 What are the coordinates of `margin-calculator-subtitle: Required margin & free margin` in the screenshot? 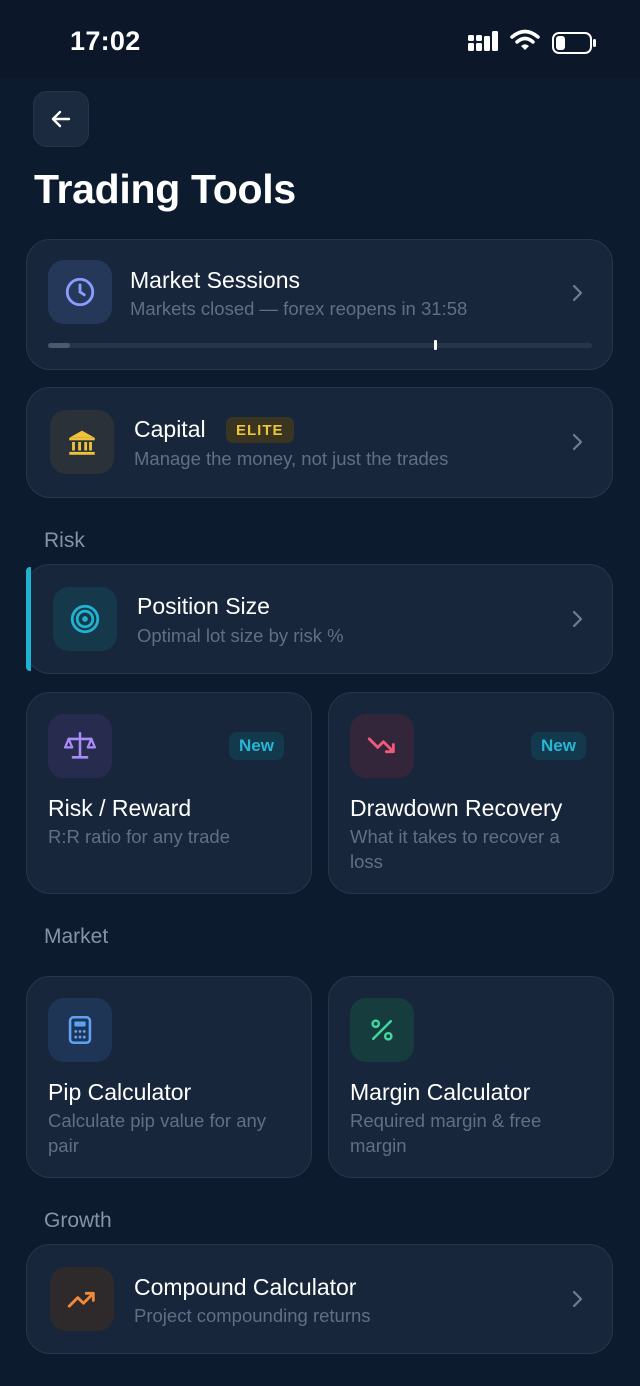 It's located at (446, 1133).